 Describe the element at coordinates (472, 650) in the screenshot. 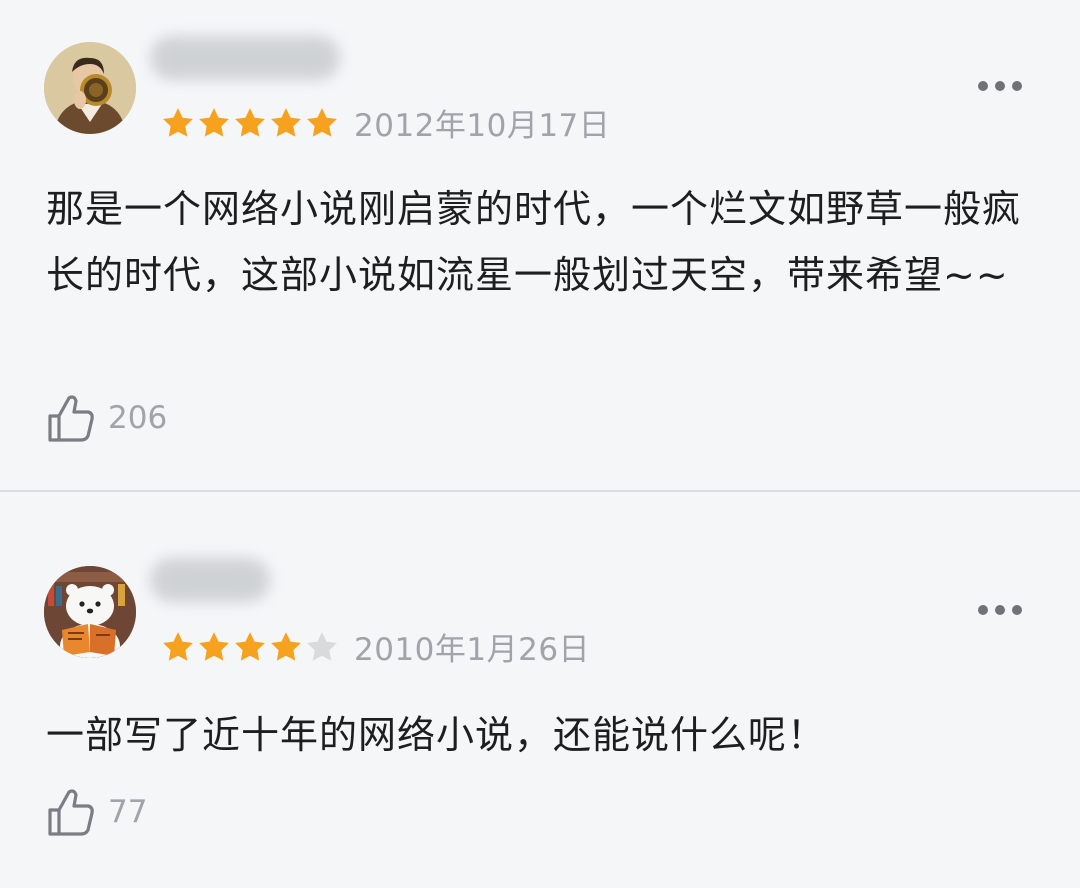

I see `review-date: 2010年1月26日` at that location.